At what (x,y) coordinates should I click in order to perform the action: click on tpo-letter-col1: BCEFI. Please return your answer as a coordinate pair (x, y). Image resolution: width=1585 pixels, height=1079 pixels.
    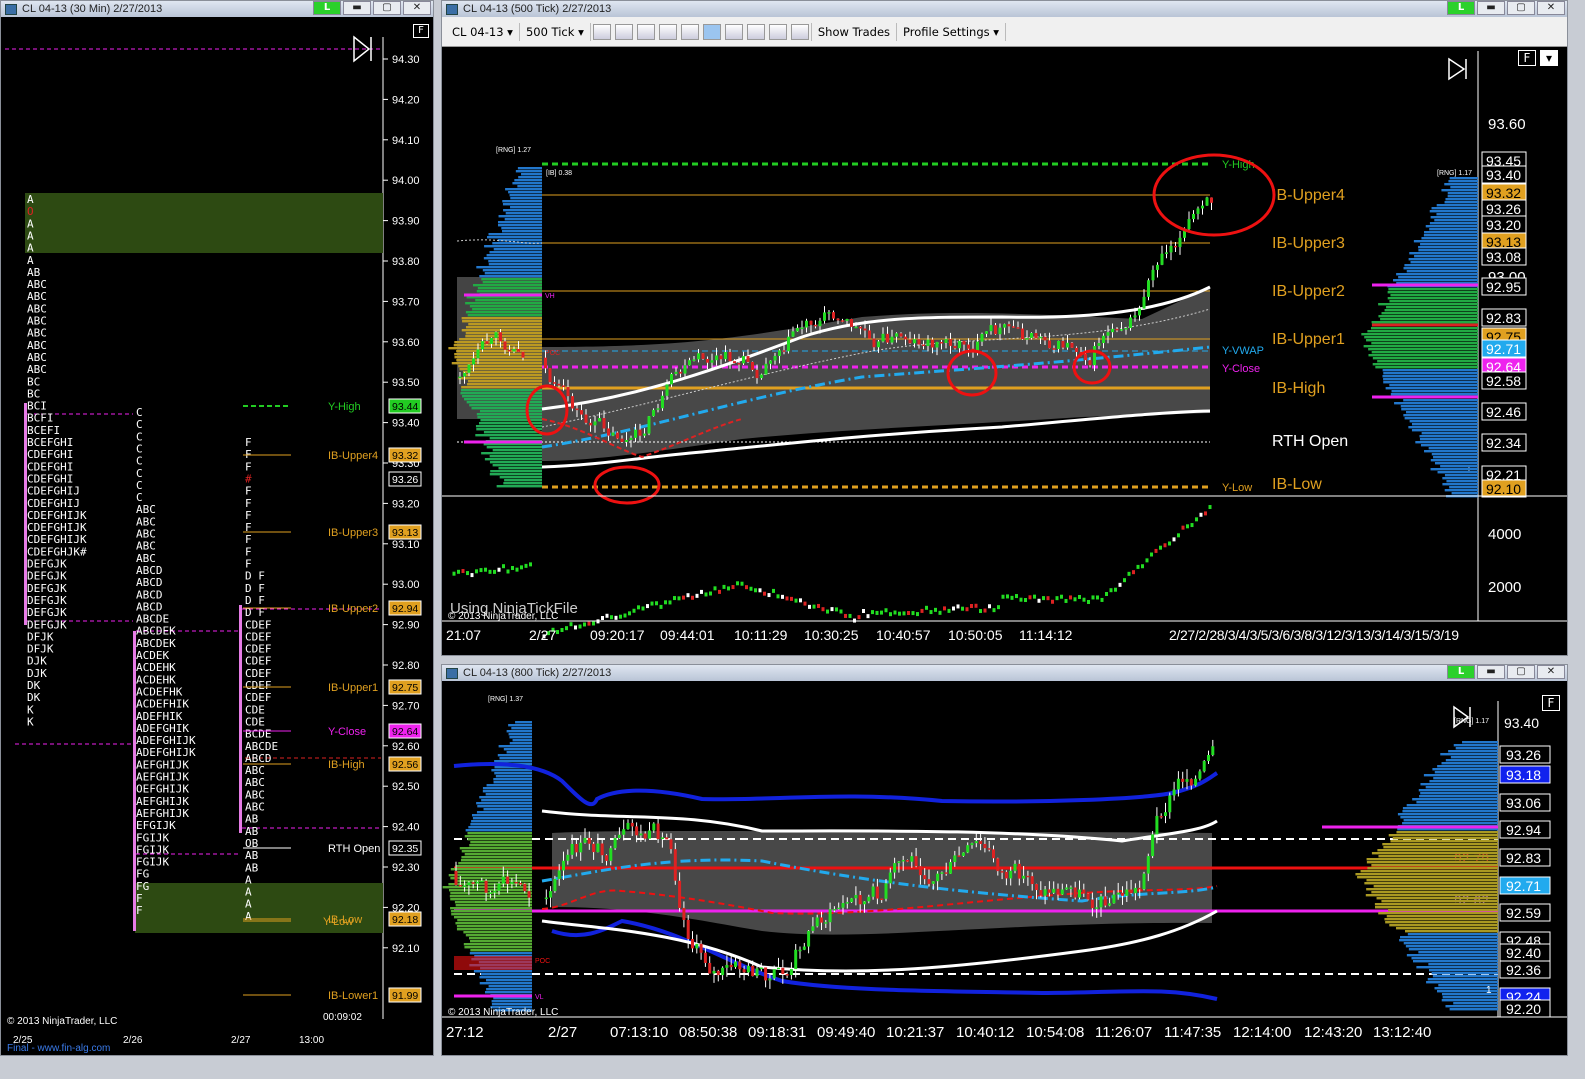
    Looking at the image, I should click on (43, 430).